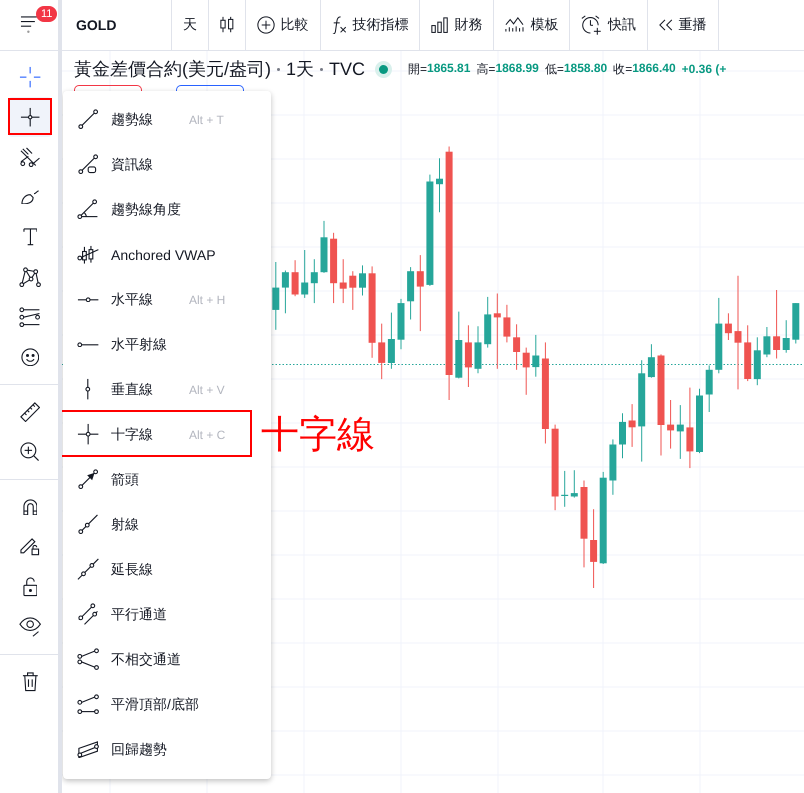 This screenshot has width=804, height=793. I want to click on zoom-in-icon, so click(30, 452).